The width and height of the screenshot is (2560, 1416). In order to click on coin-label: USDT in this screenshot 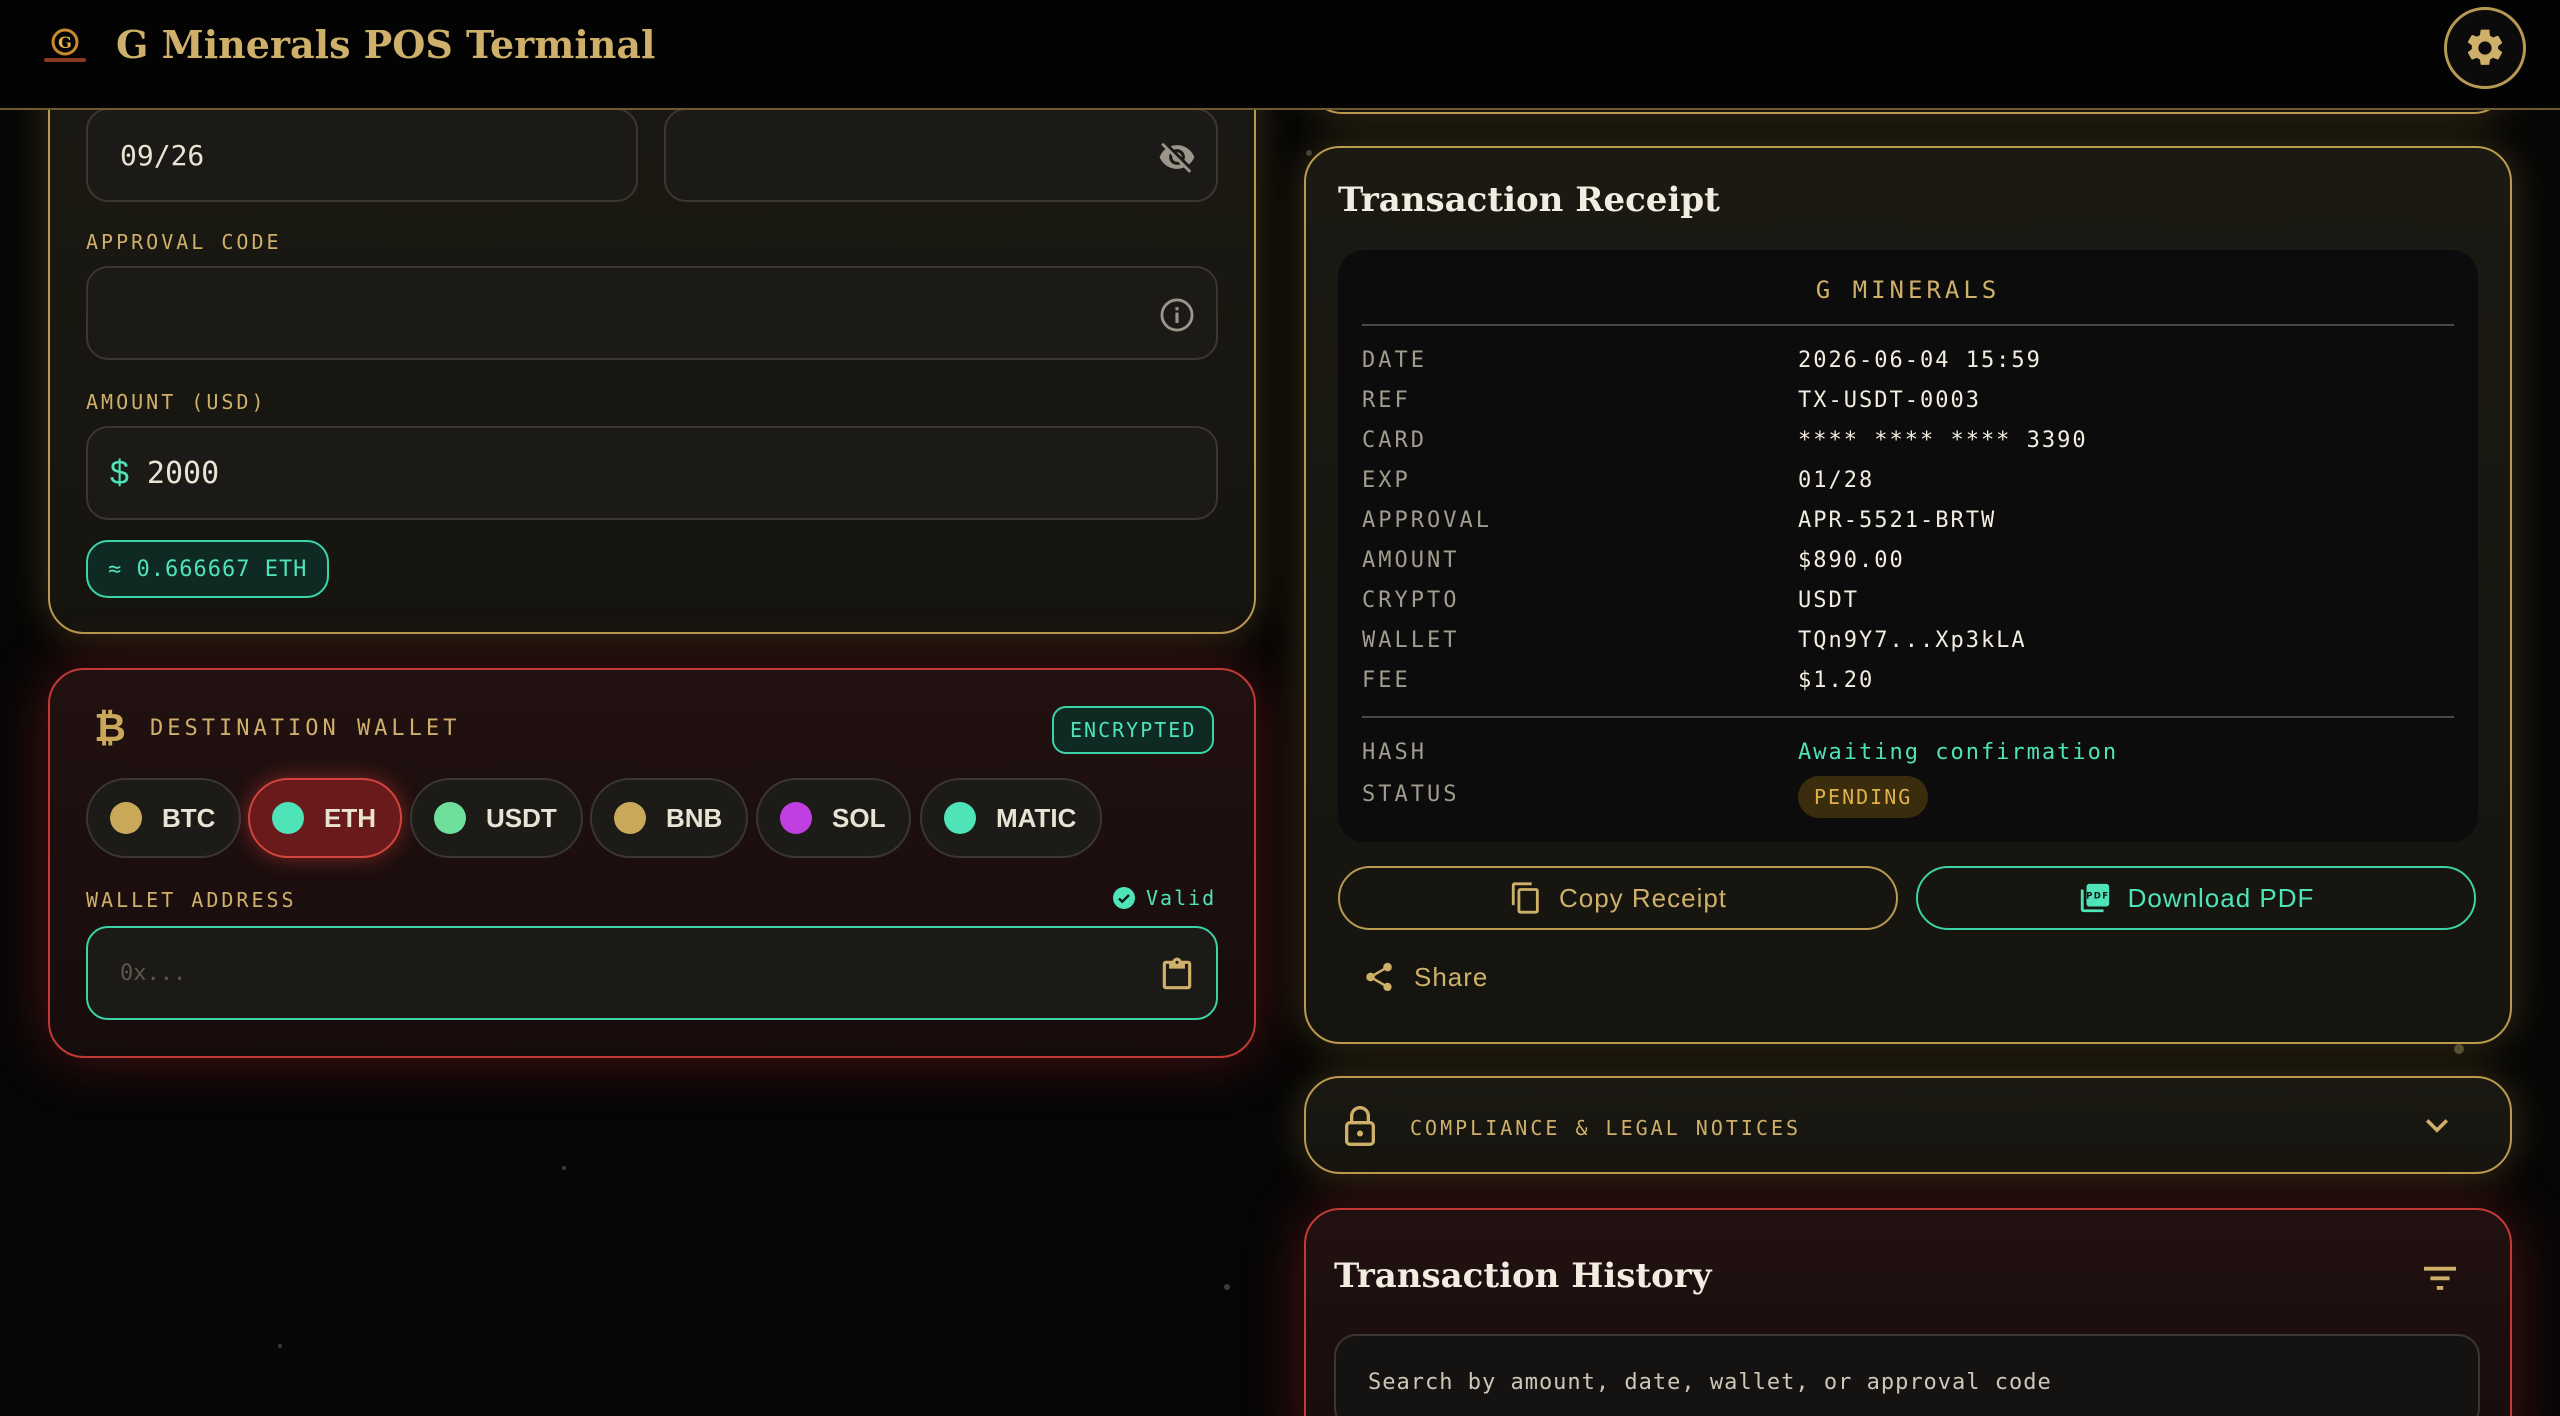, I will do `click(521, 817)`.